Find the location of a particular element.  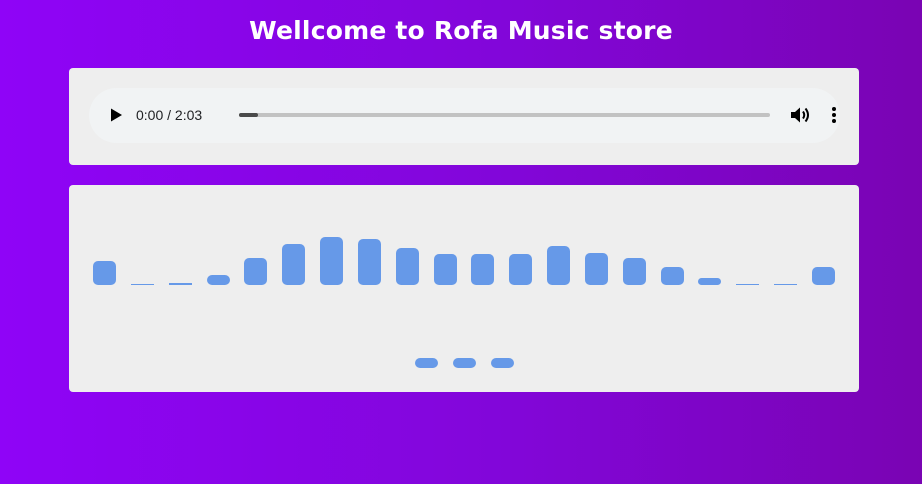

audio-player: 0:00 / 2:03 is located at coordinates (464, 115).